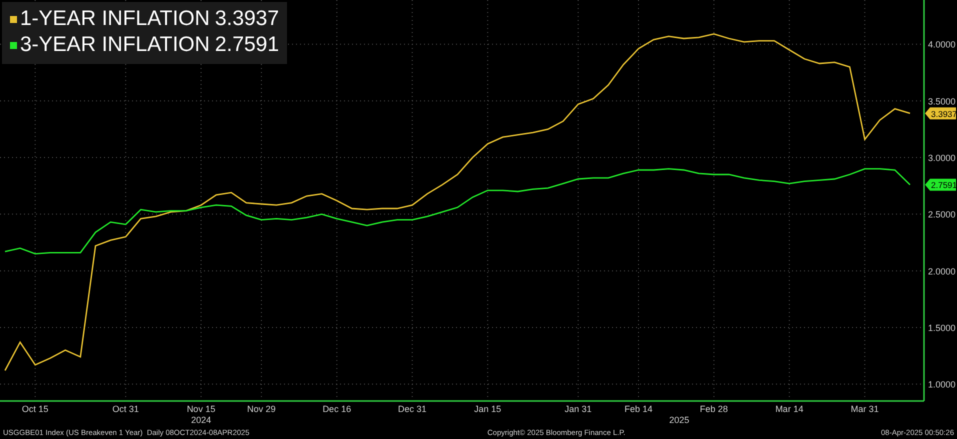  I want to click on legend-value: 3.3937, so click(247, 19).